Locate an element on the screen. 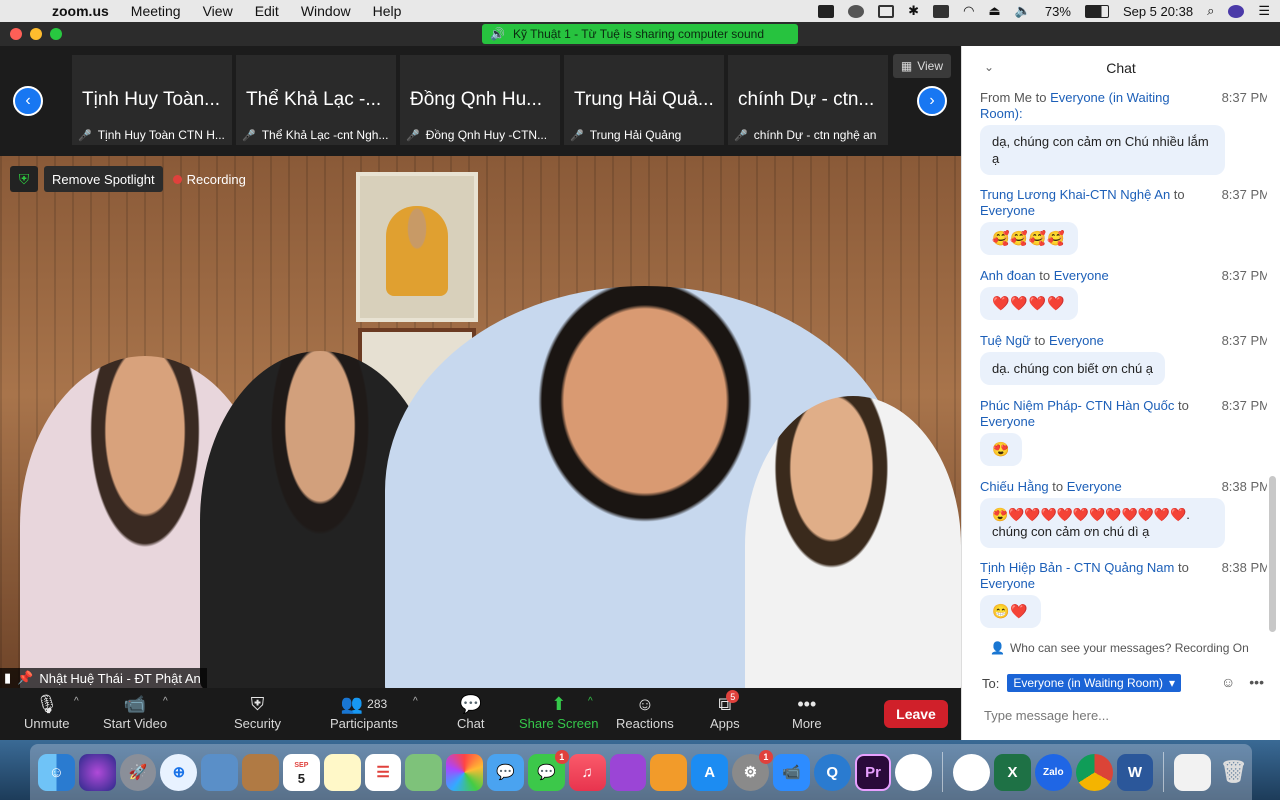  security-button: ⛨ Security is located at coordinates (257, 712).